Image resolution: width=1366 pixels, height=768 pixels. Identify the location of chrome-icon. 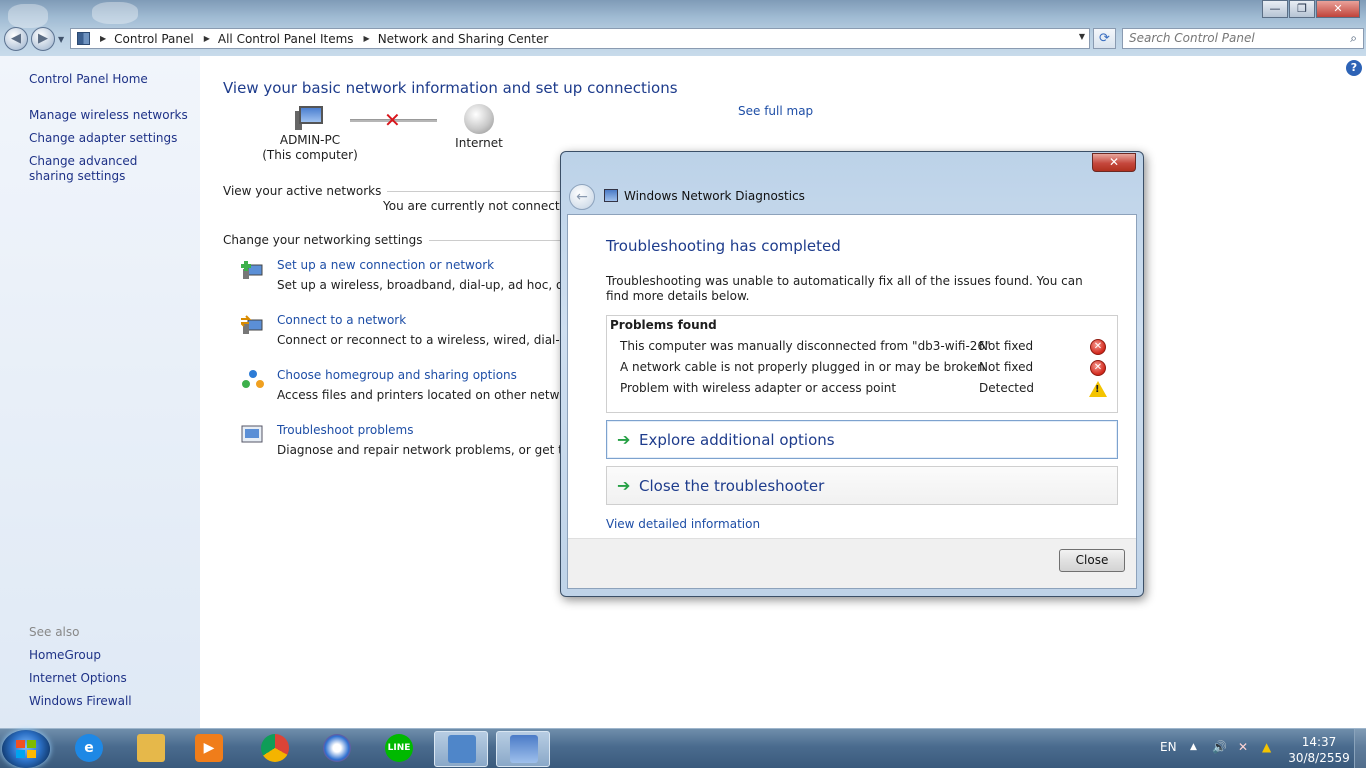
(275, 748).